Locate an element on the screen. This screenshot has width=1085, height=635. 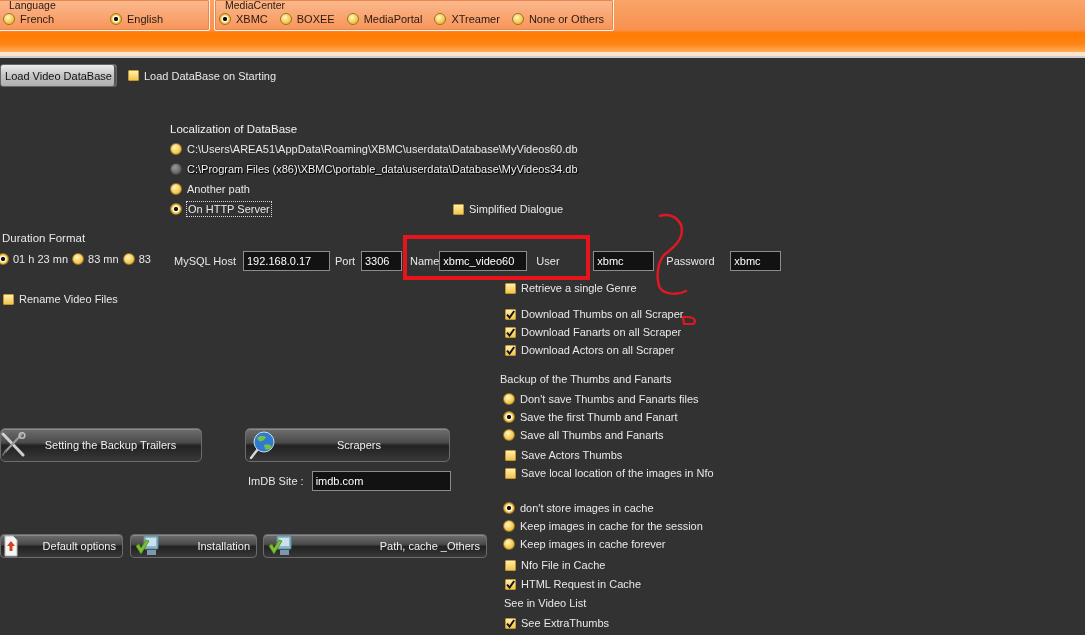
field-label: ImDB Site : is located at coordinates (276, 481).